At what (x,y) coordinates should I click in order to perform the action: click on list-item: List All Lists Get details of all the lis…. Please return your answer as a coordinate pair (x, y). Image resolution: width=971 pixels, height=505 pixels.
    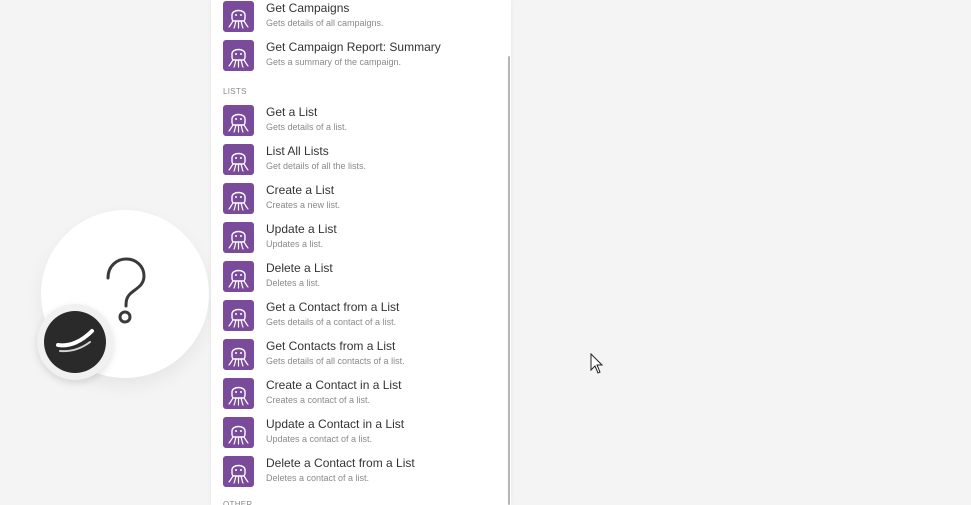
    Looking at the image, I should click on (359, 163).